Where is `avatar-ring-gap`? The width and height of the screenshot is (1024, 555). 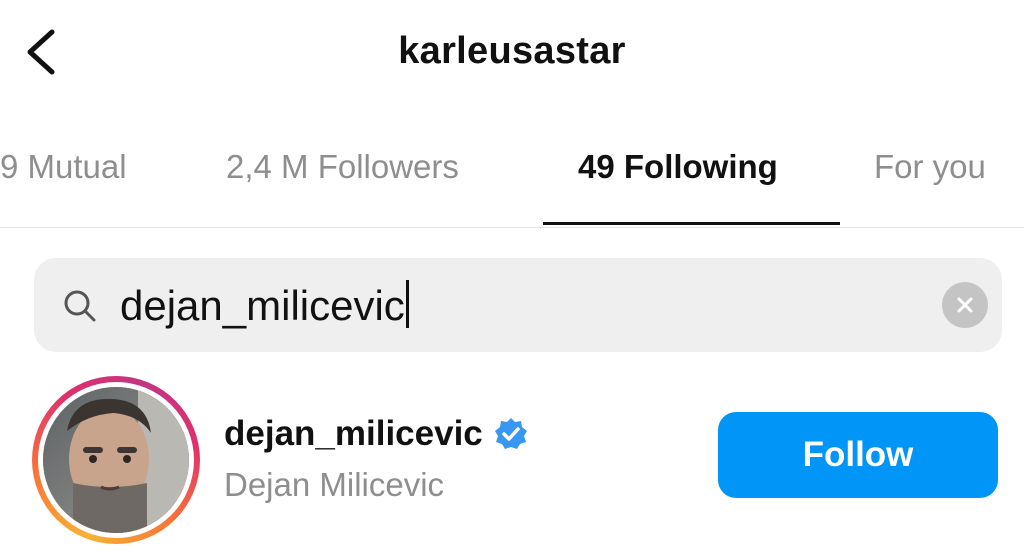
avatar-ring-gap is located at coordinates (116, 460).